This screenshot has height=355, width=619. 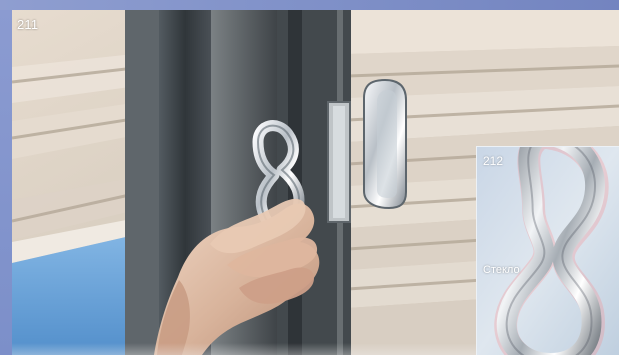 What do you see at coordinates (309, 5) in the screenshot?
I see `top-blue-band` at bounding box center [309, 5].